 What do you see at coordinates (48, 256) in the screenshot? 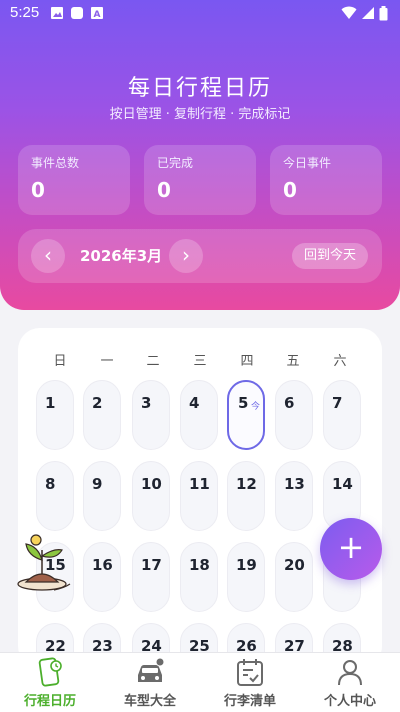
I see `prev-month-button: ‹` at bounding box center [48, 256].